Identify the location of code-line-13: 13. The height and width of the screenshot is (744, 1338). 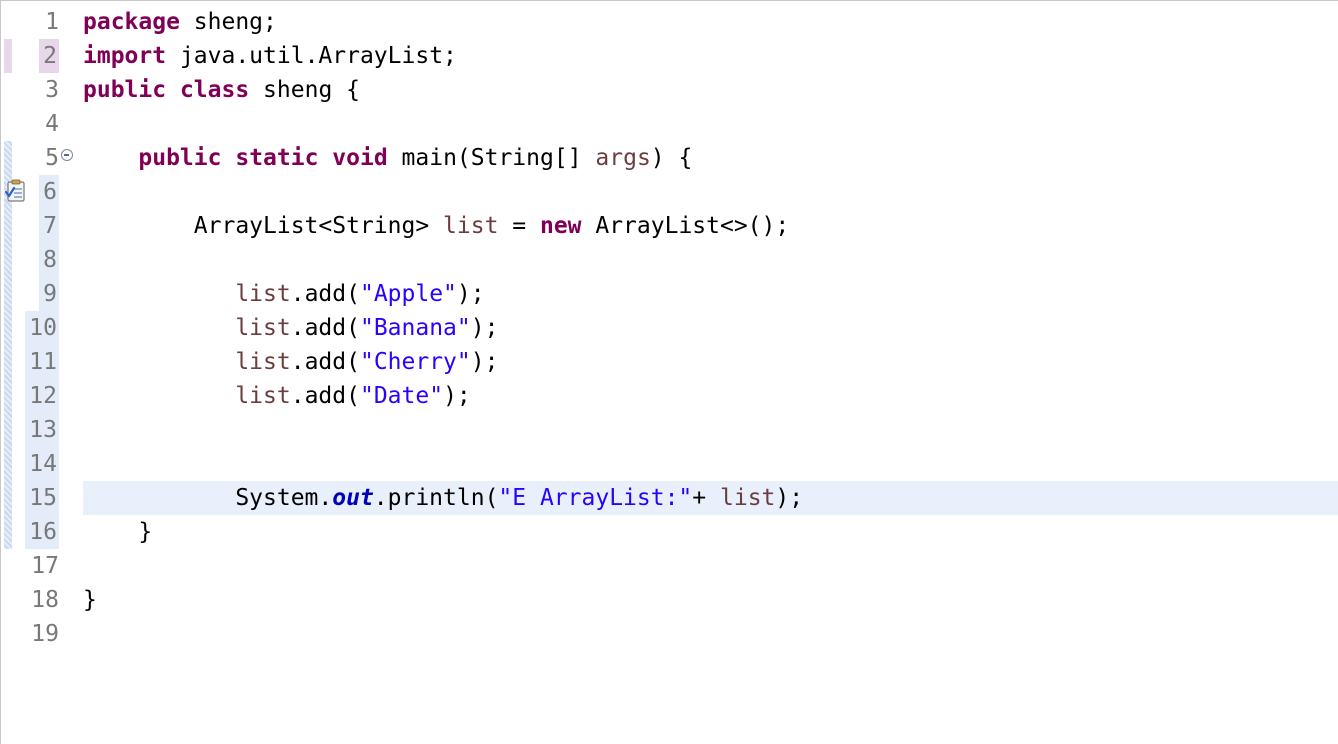
(669, 430).